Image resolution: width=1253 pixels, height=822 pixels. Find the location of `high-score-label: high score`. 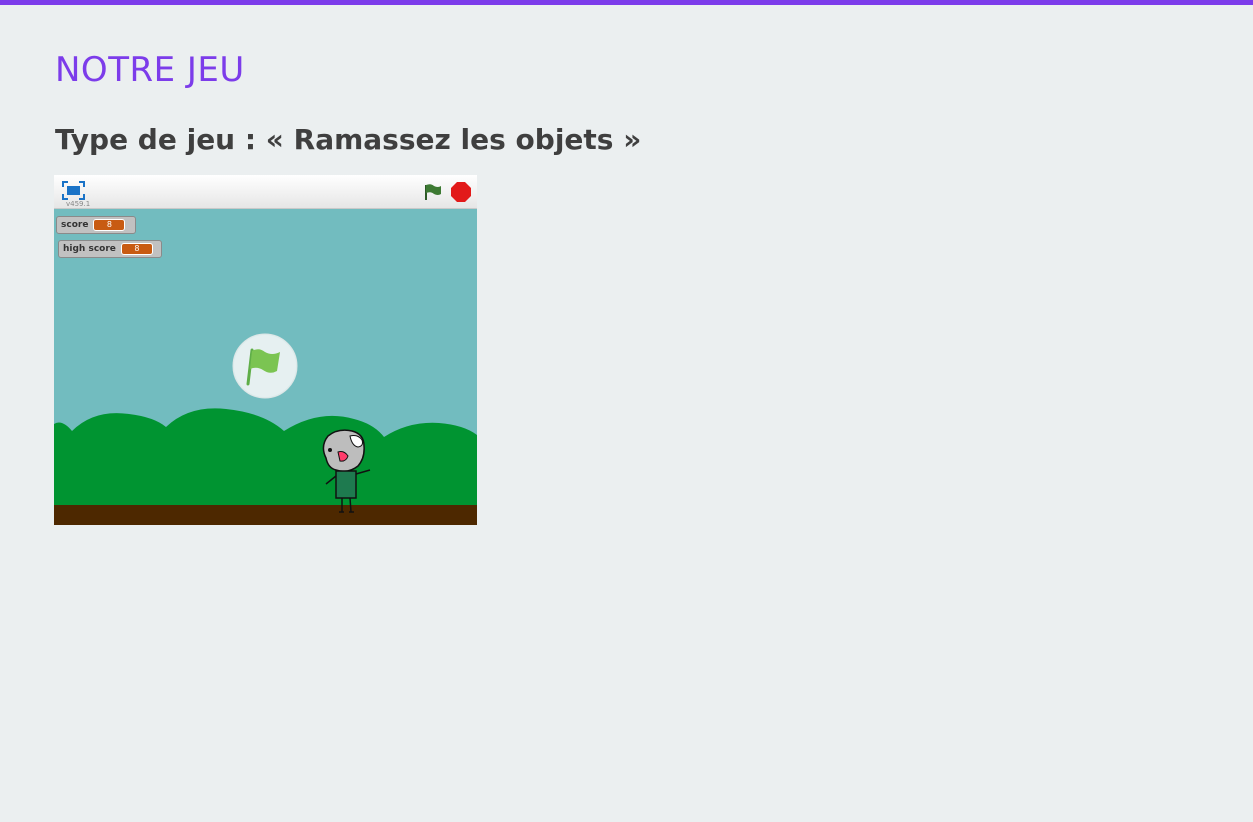

high-score-label: high score is located at coordinates (89, 249).